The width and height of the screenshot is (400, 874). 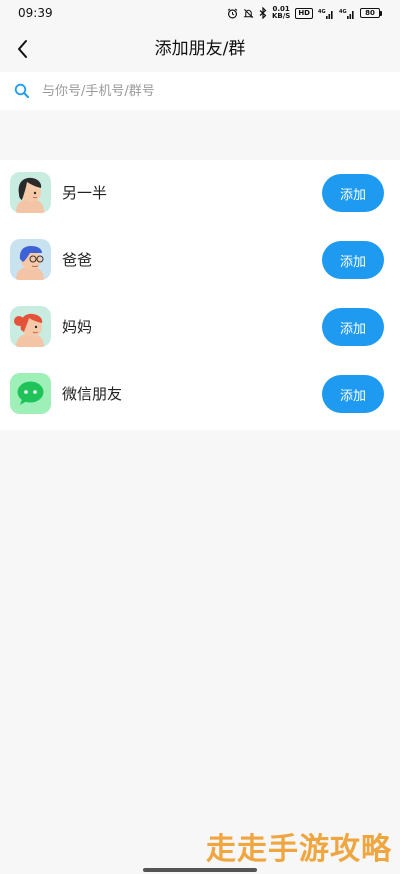 I want to click on battery-level: 80, so click(x=370, y=13).